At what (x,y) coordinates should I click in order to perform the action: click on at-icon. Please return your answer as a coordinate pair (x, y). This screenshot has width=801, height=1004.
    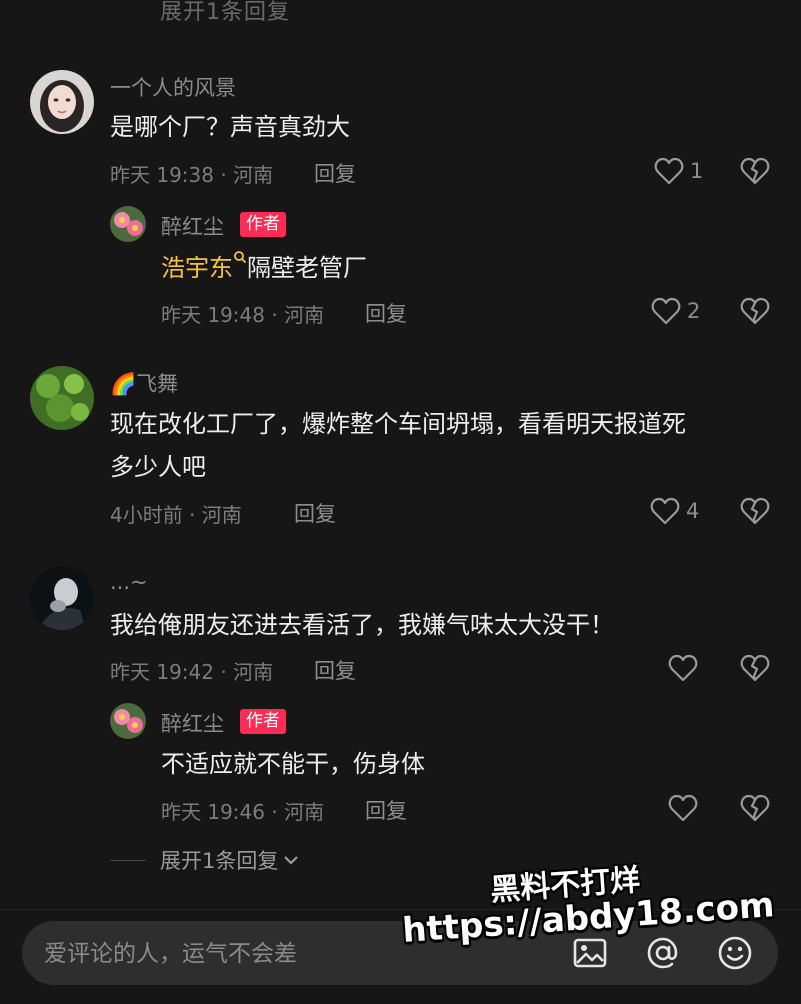
    Looking at the image, I should click on (662, 953).